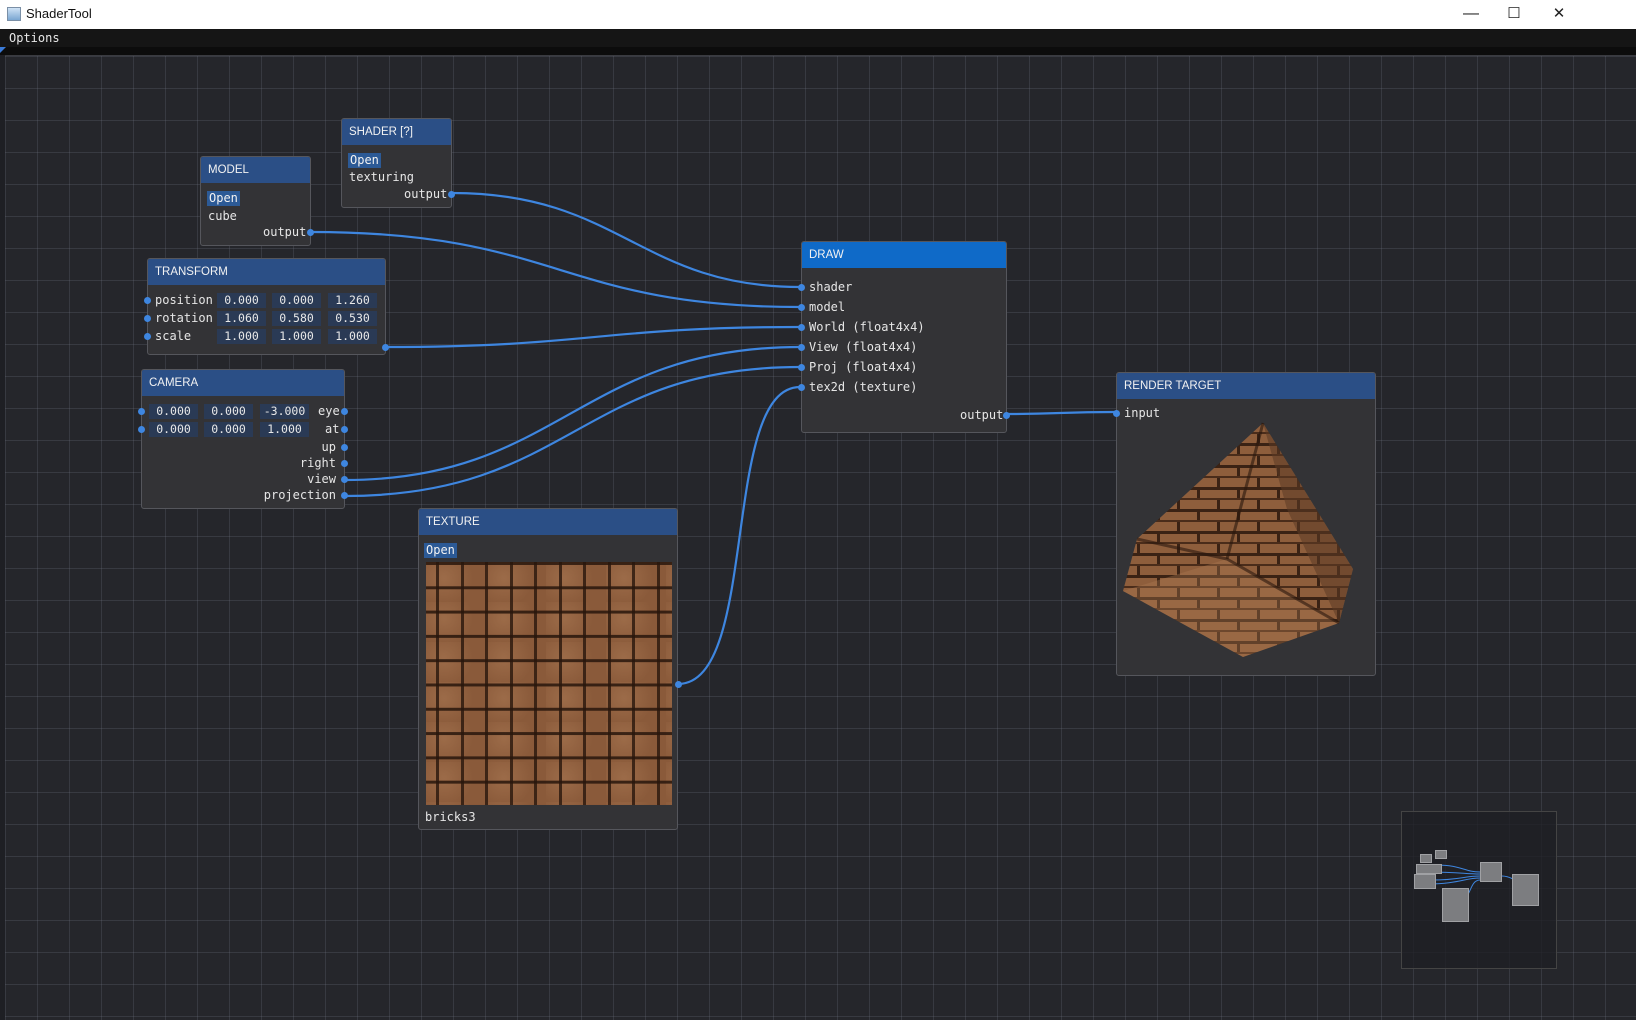 The image size is (1636, 1020). Describe the element at coordinates (827, 307) in the screenshot. I see `model-input-label: model` at that location.